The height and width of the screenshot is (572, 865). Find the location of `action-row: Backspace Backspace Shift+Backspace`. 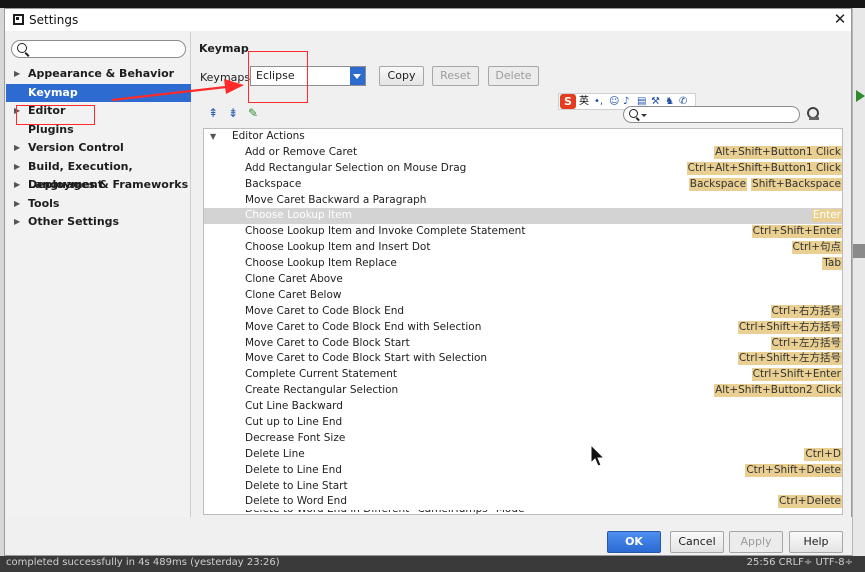

action-row: Backspace Backspace Shift+Backspace is located at coordinates (523, 185).